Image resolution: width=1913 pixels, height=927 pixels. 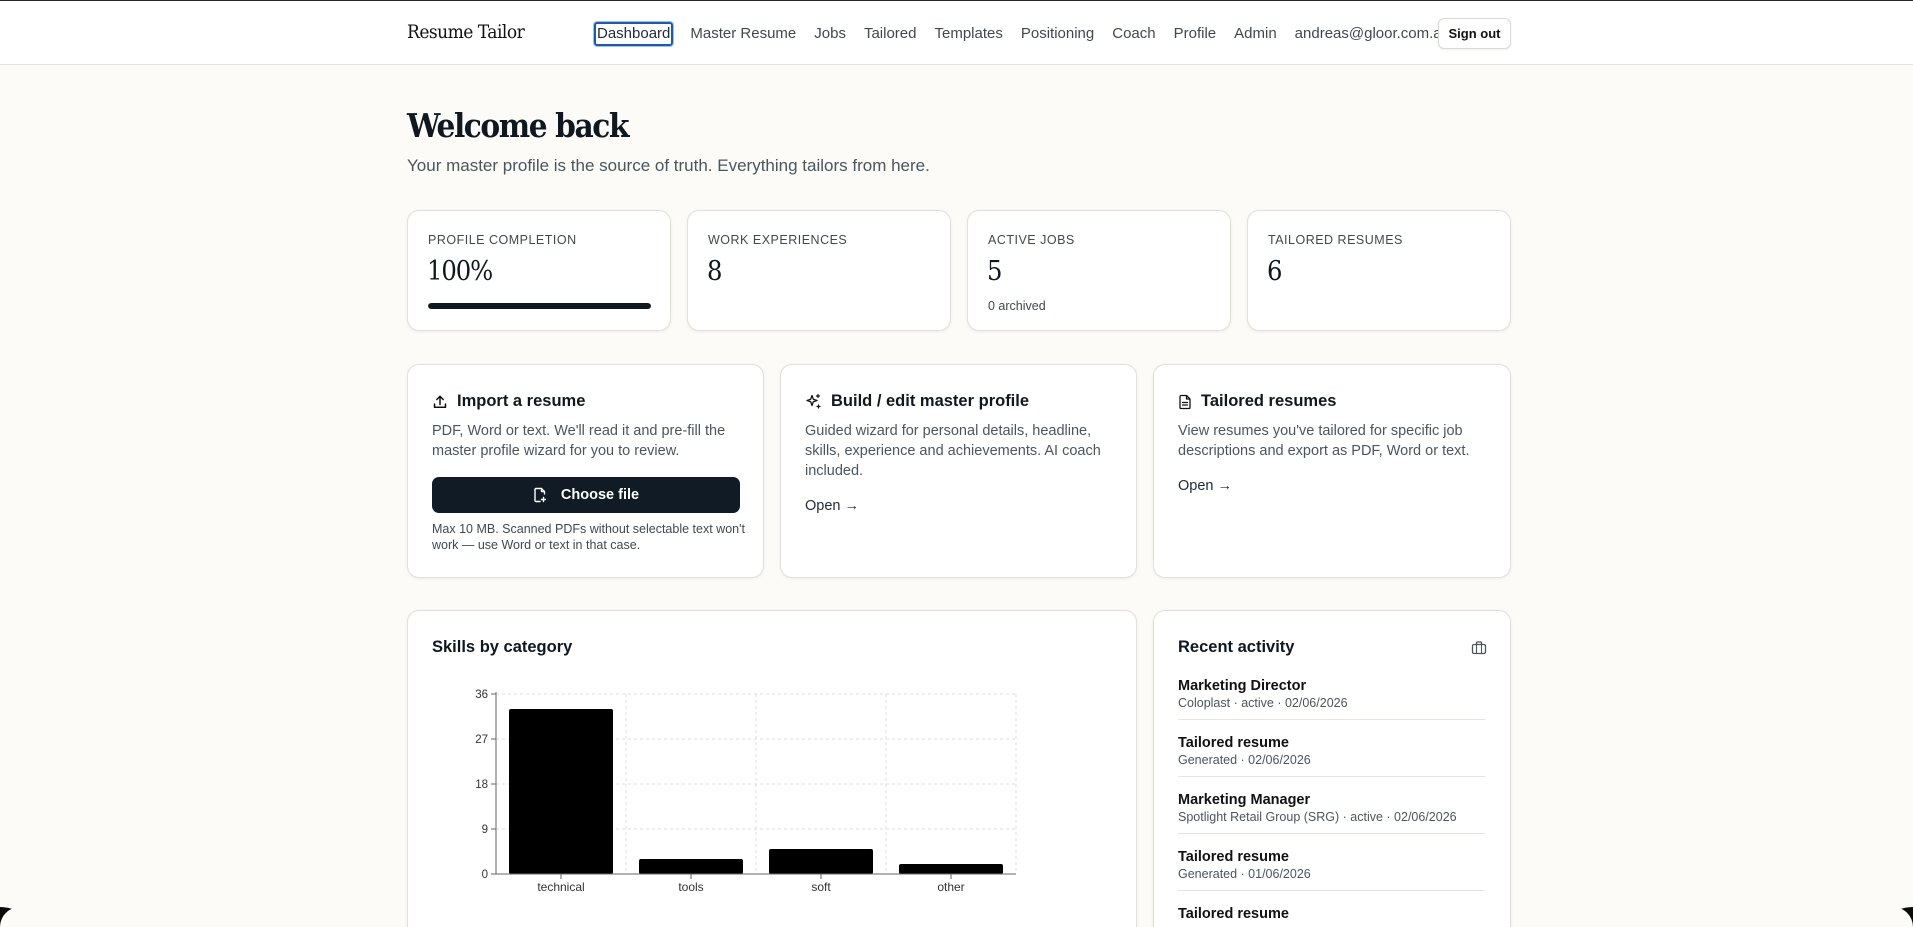 What do you see at coordinates (481, 740) in the screenshot?
I see `y-tick-label: 27` at bounding box center [481, 740].